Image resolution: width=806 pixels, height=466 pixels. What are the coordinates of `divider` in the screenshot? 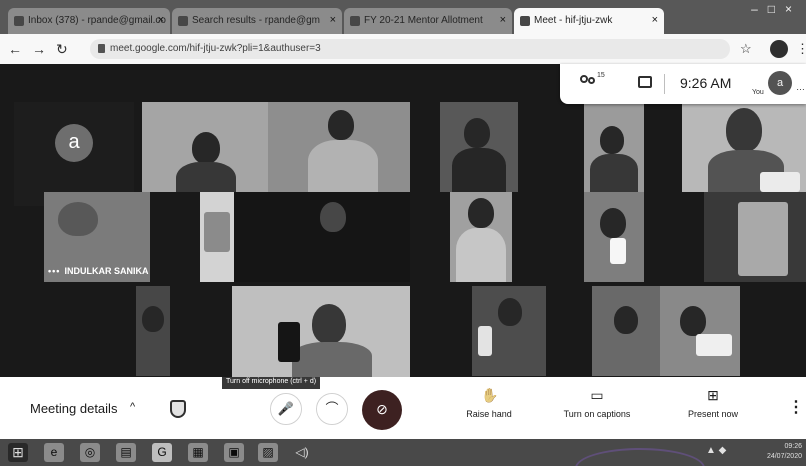 It's located at (664, 84).